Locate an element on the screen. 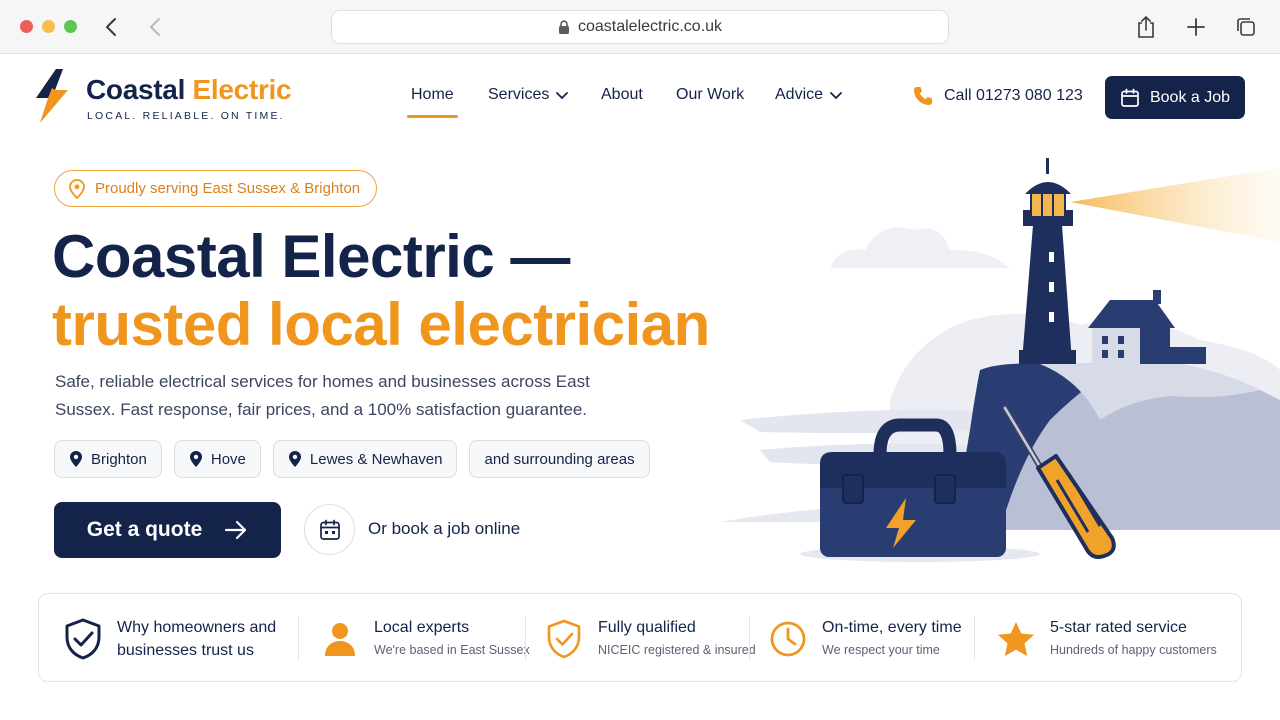 This screenshot has height=720, width=1280. nav-advice-label: Advice is located at coordinates (799, 94).